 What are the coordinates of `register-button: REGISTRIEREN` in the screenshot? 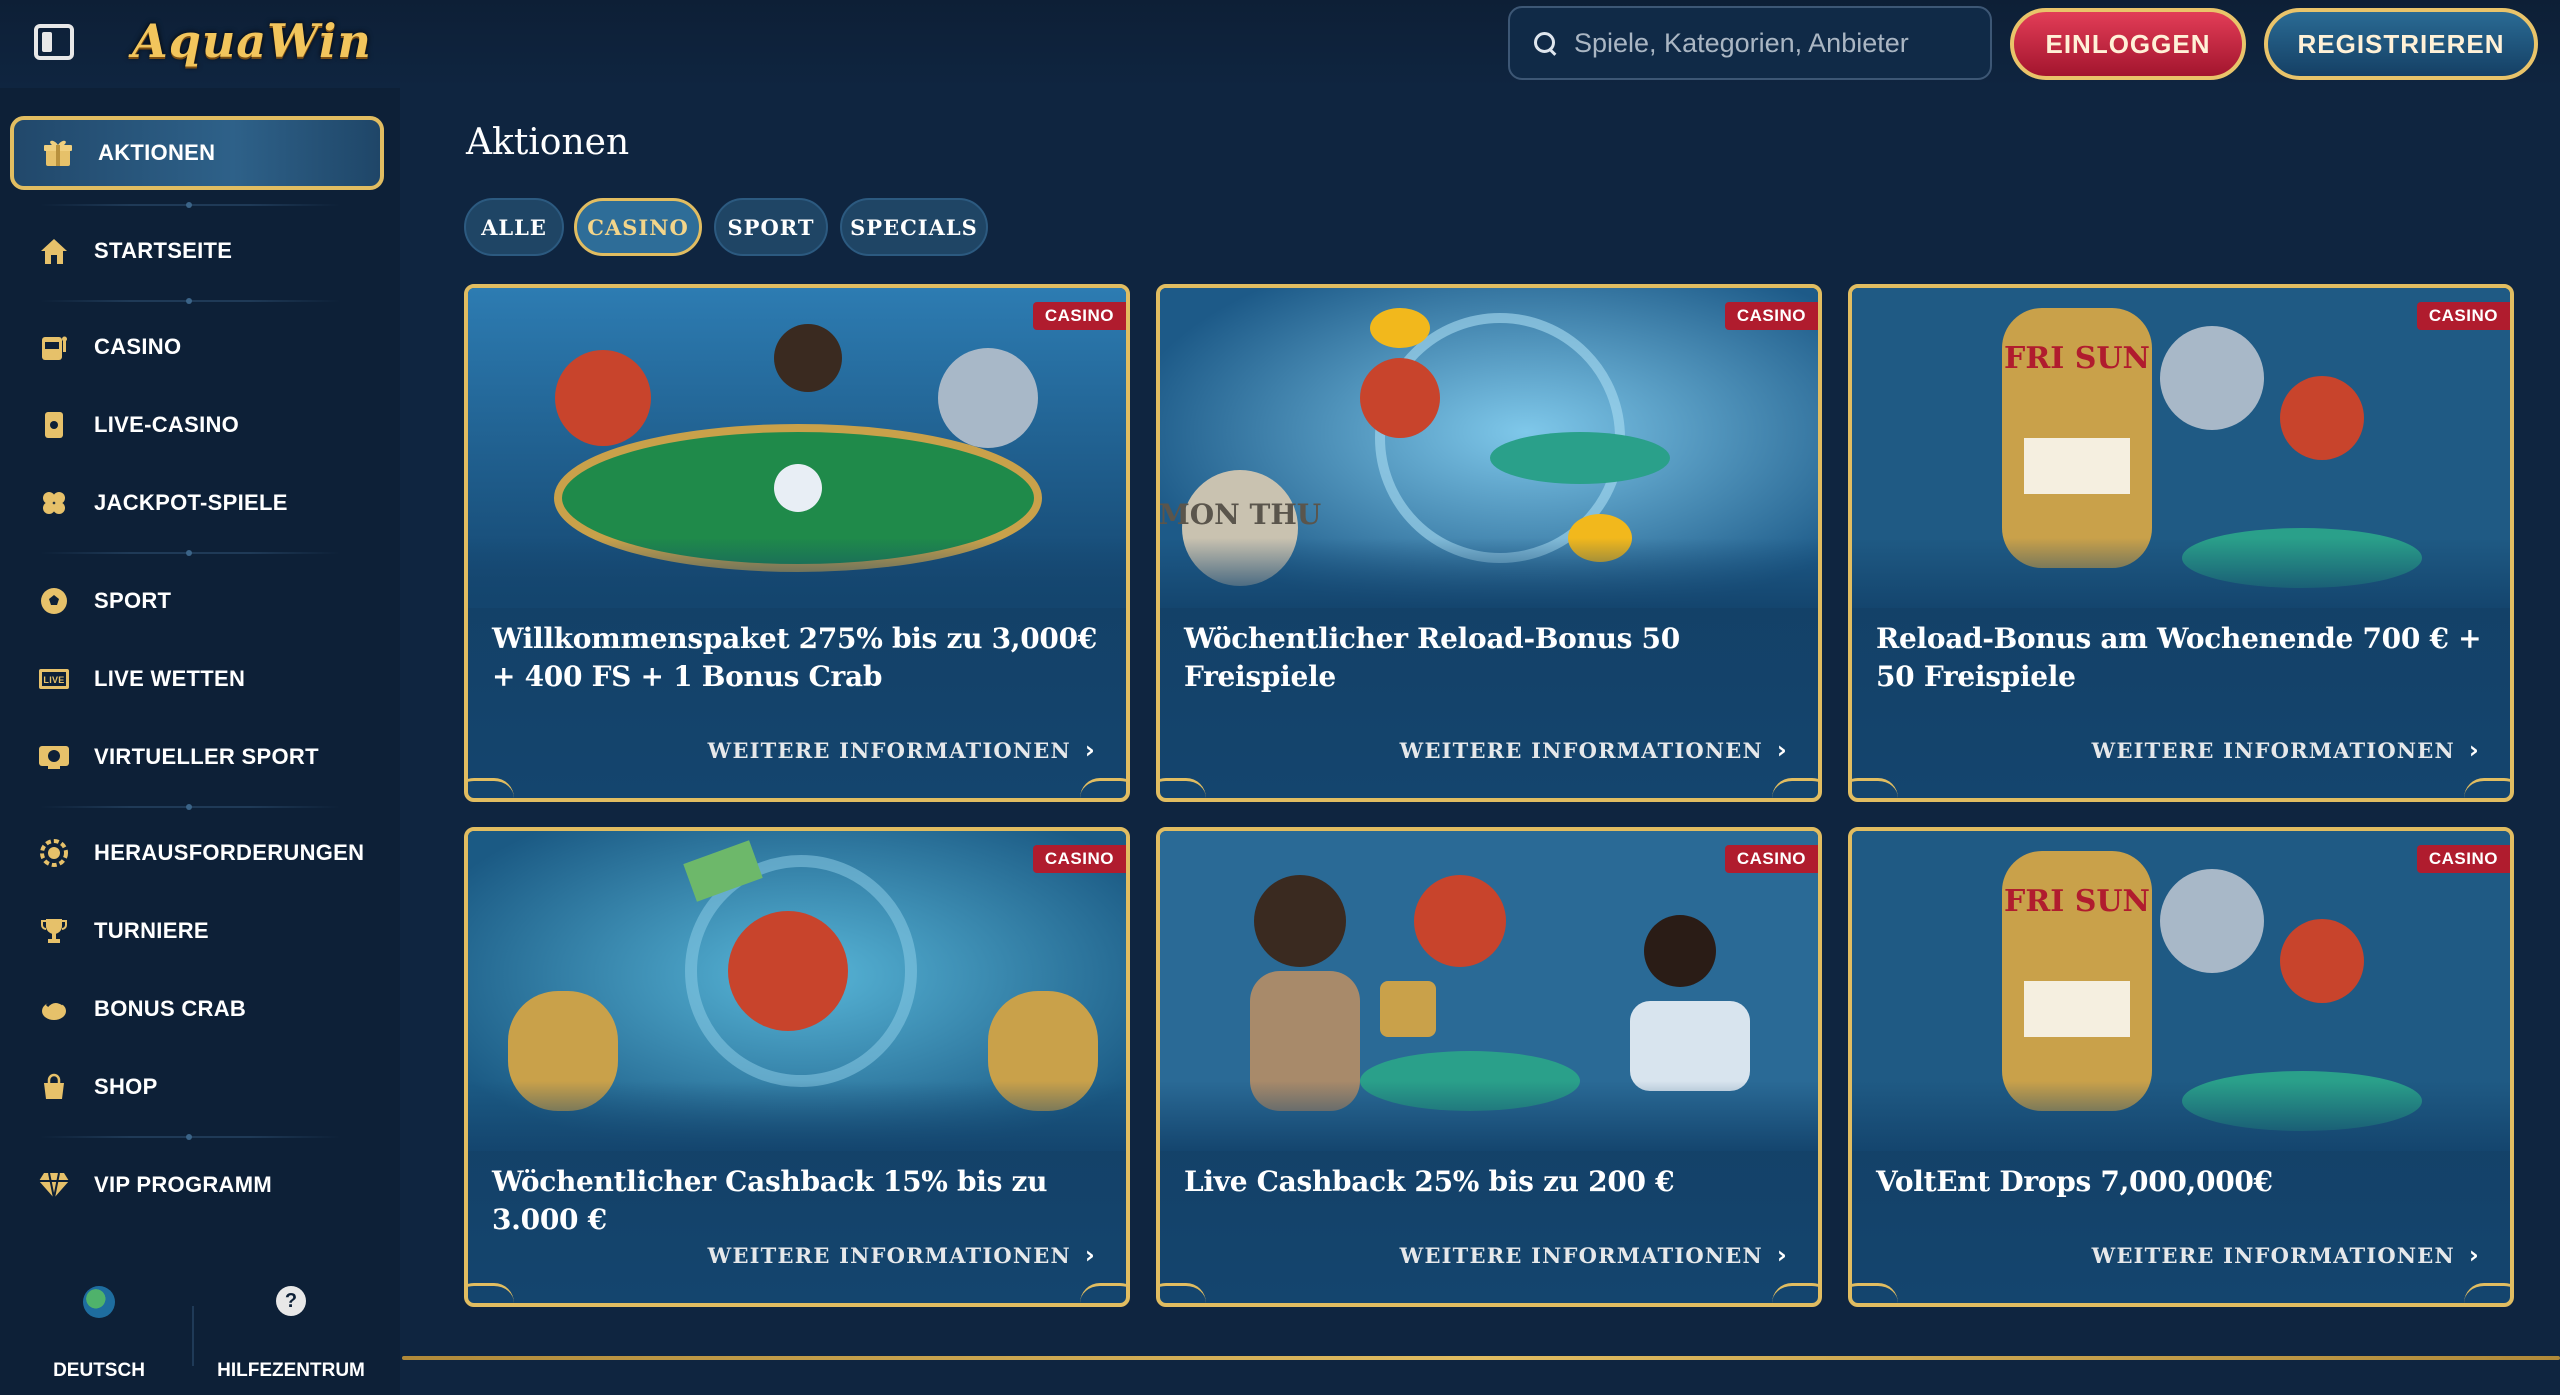 It's located at (2401, 44).